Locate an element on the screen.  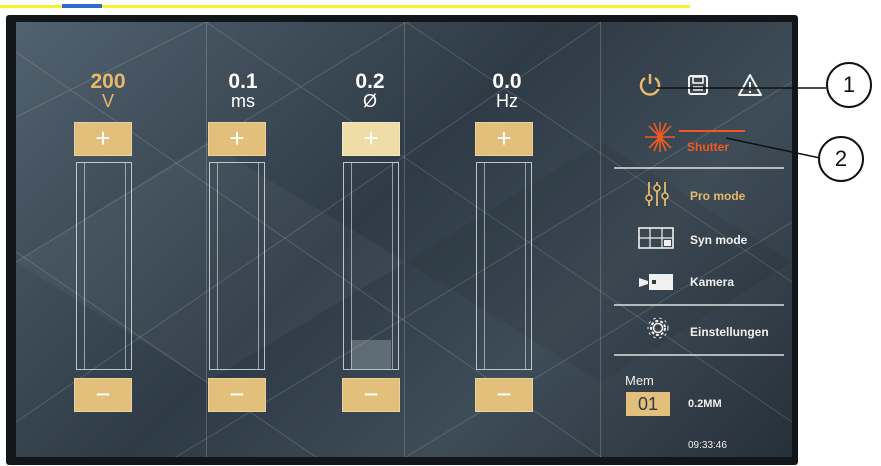
callout-1: 1 is located at coordinates (849, 85).